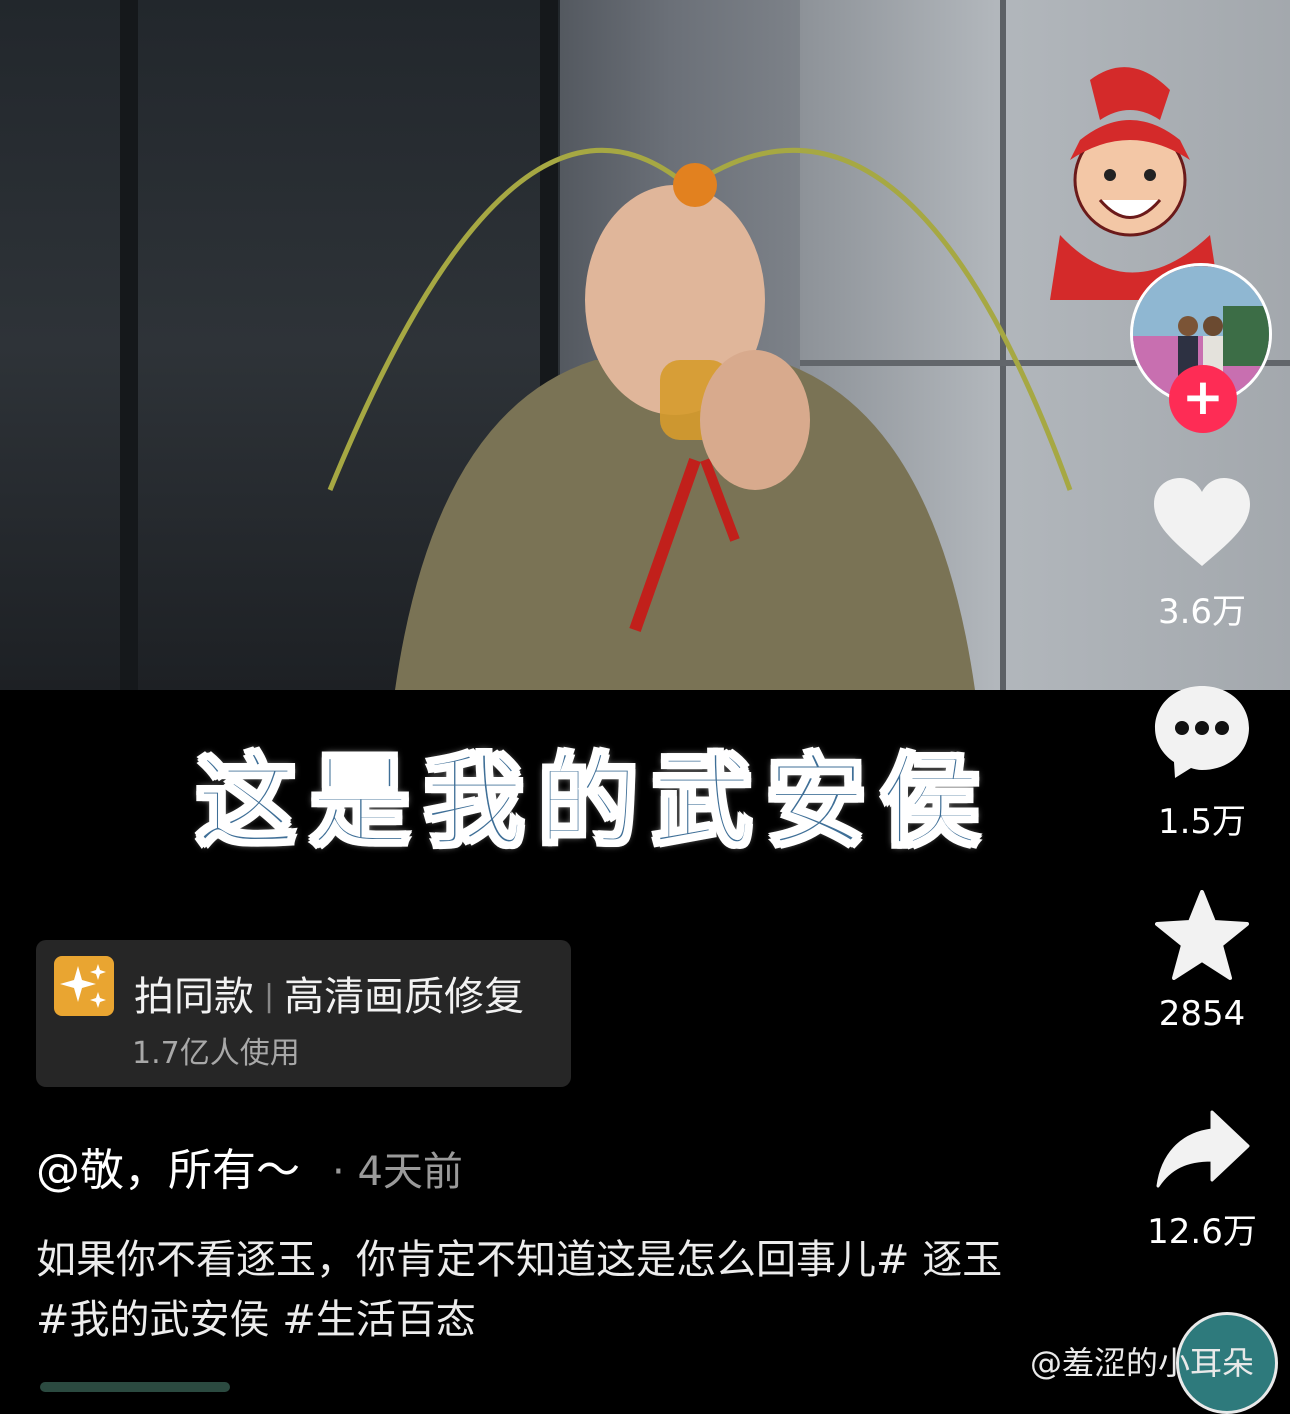  I want to click on comment-button: 1.5万, so click(1202, 763).